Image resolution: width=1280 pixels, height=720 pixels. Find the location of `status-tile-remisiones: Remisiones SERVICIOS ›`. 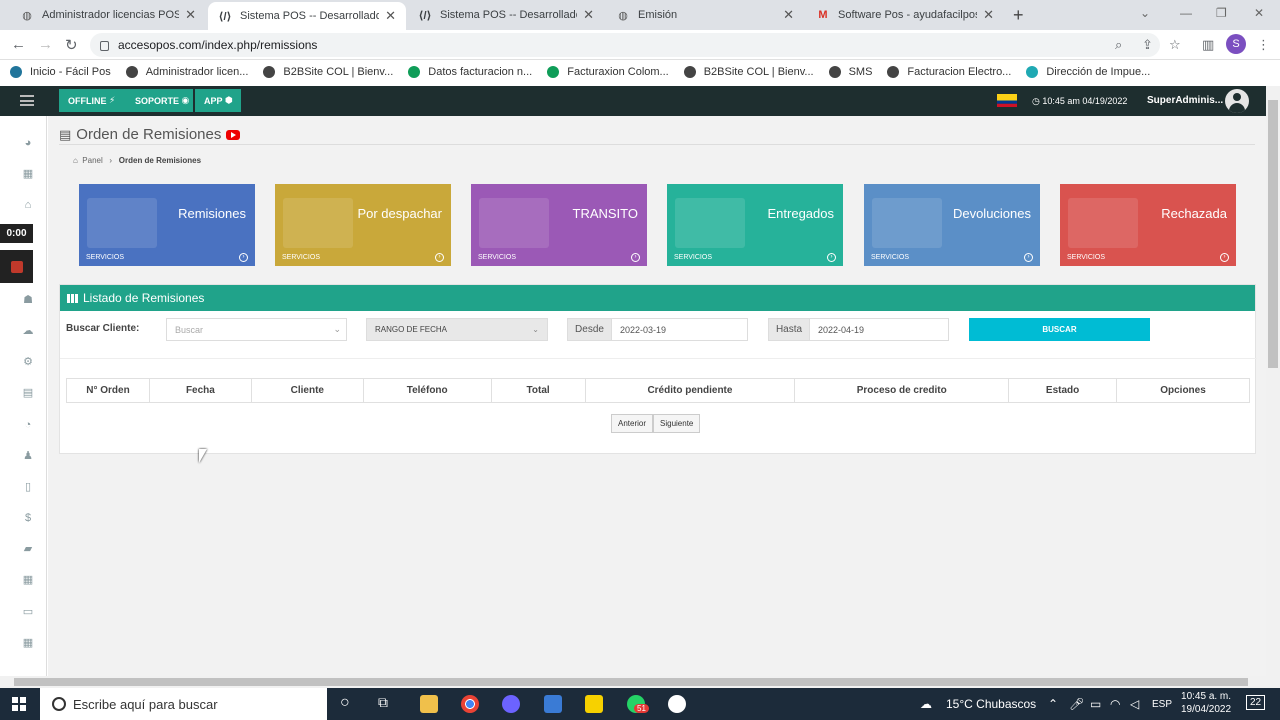

status-tile-remisiones: Remisiones SERVICIOS › is located at coordinates (167, 225).